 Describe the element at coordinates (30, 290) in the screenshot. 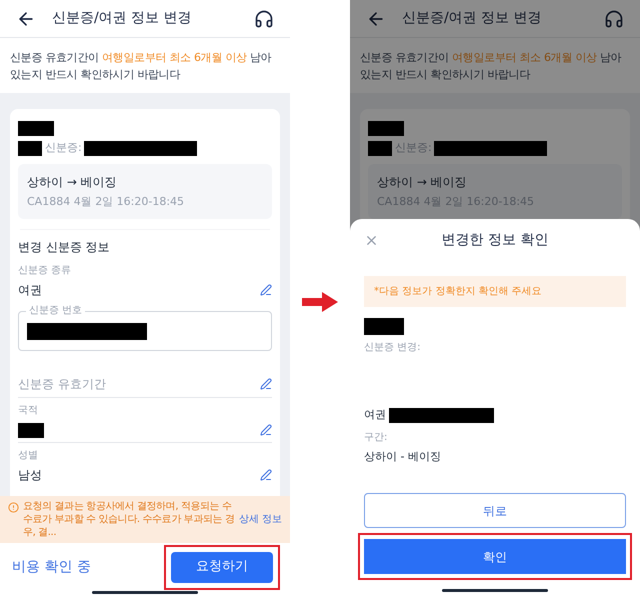

I see `field-value: 여권` at that location.